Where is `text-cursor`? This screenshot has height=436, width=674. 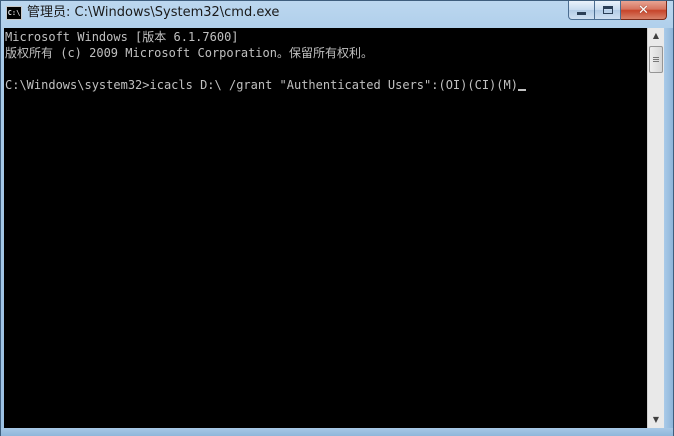 text-cursor is located at coordinates (521, 90).